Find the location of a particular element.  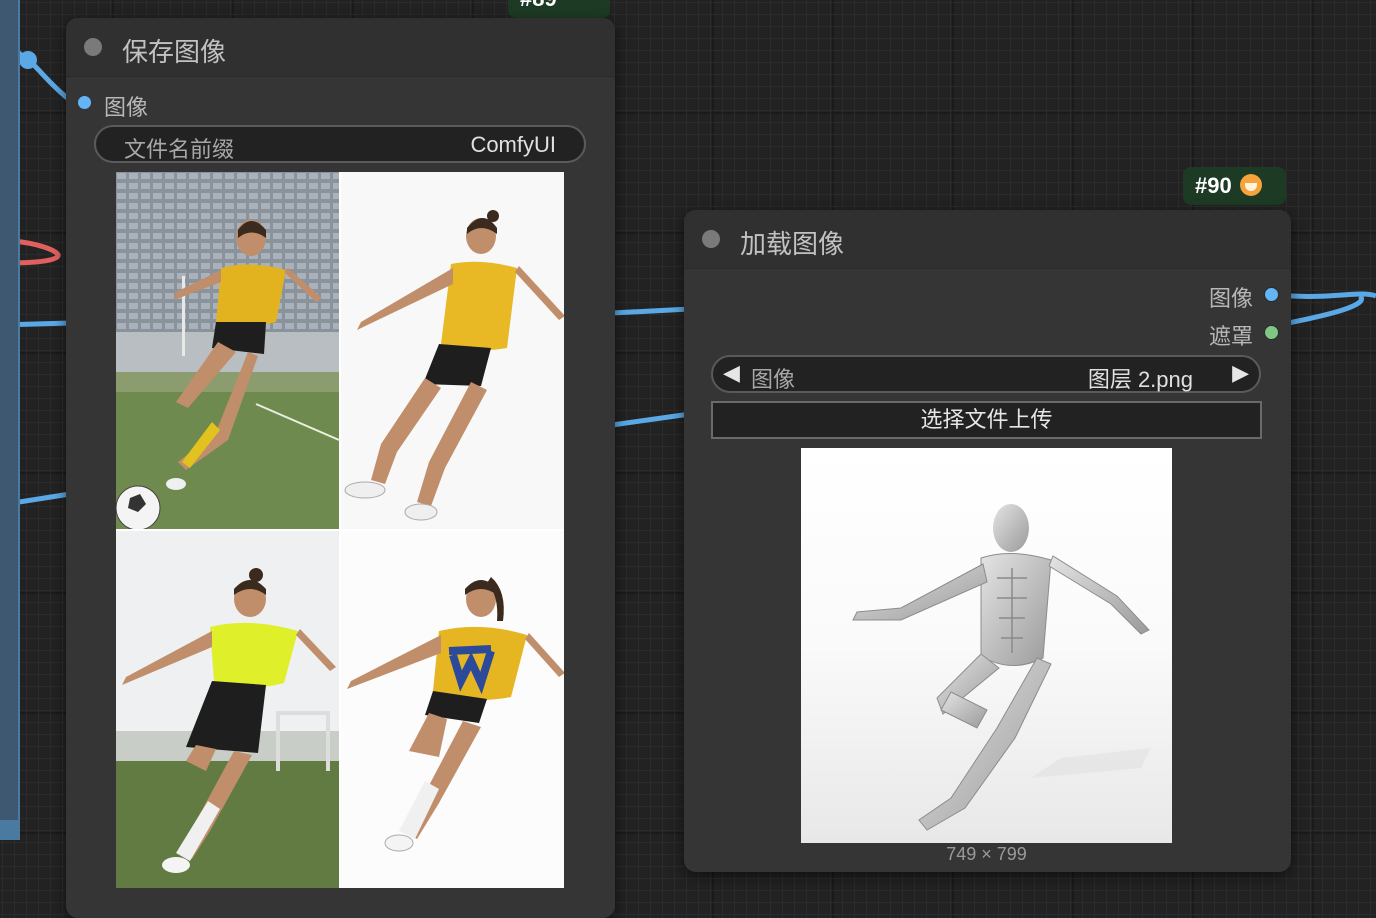

node-title: 加载图像 is located at coordinates (792, 244).